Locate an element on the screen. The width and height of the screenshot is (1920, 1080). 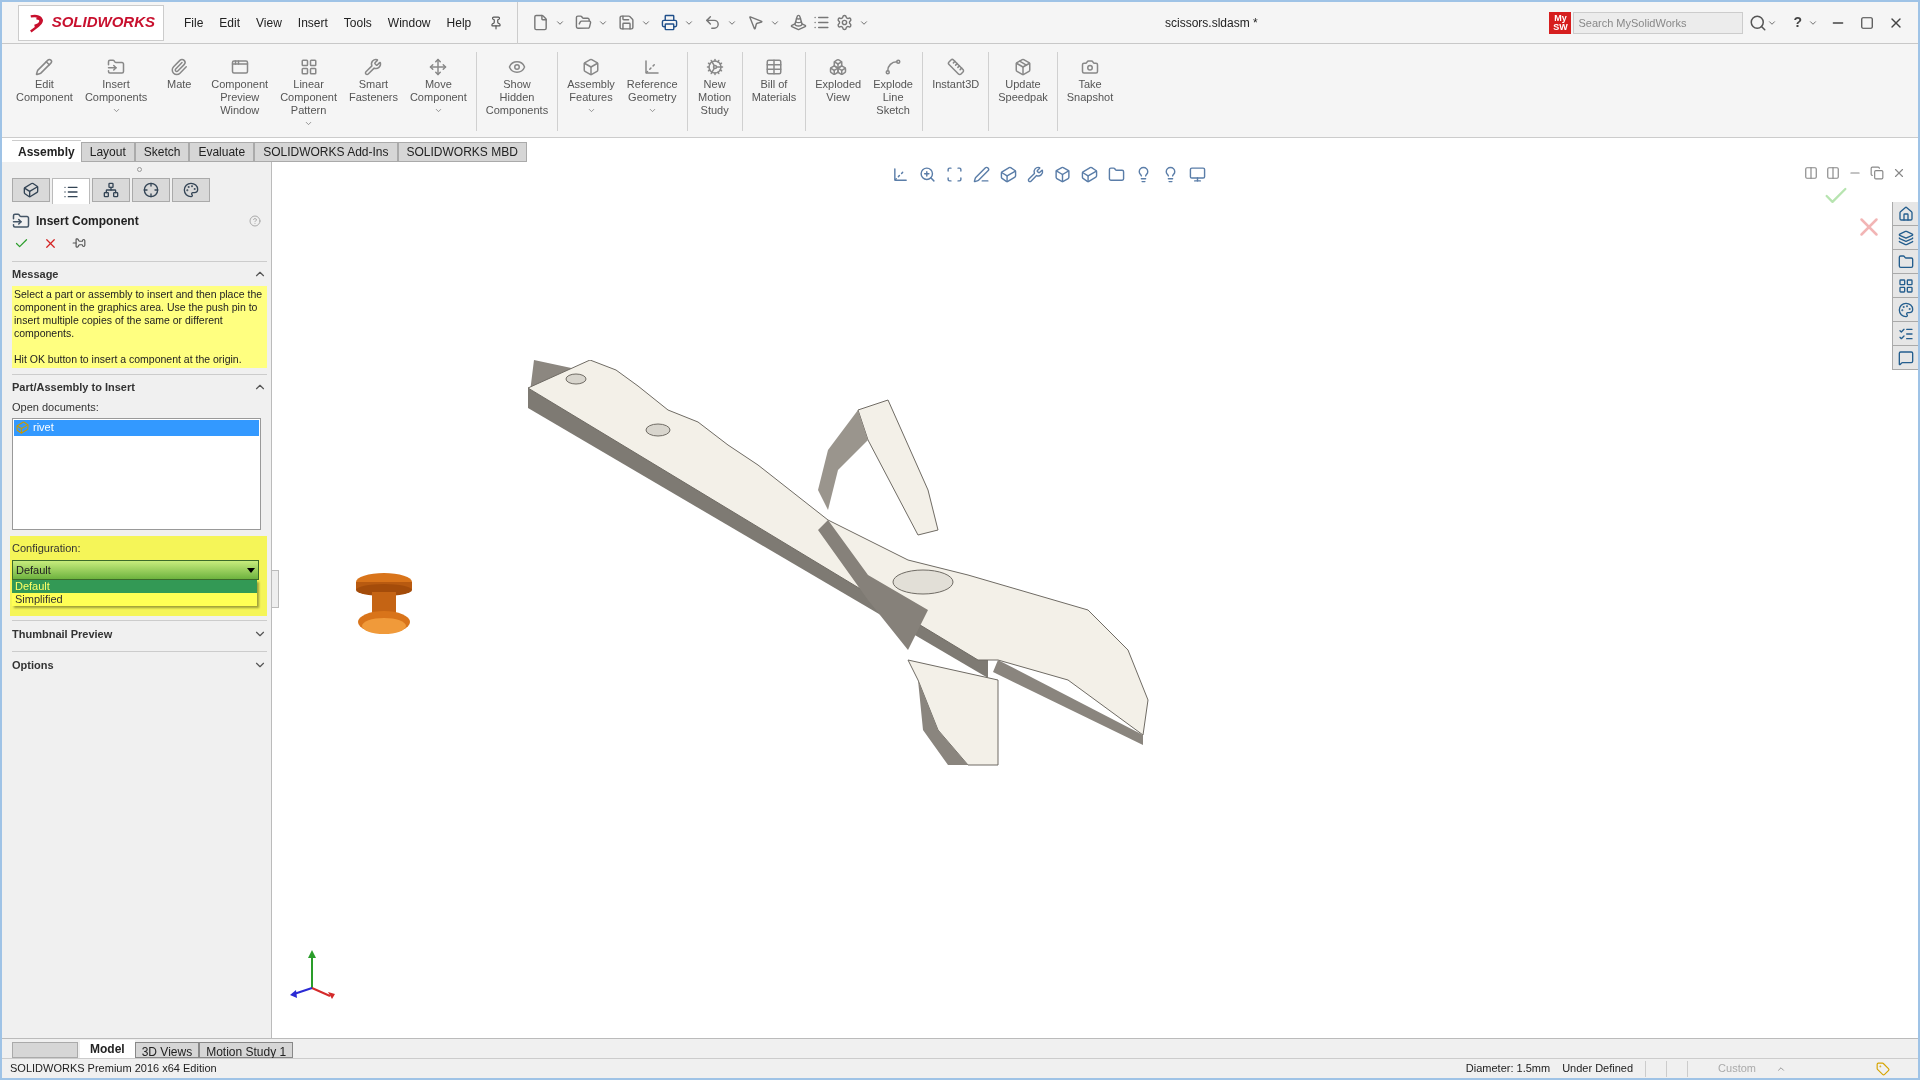
list-icon is located at coordinates (822, 22).